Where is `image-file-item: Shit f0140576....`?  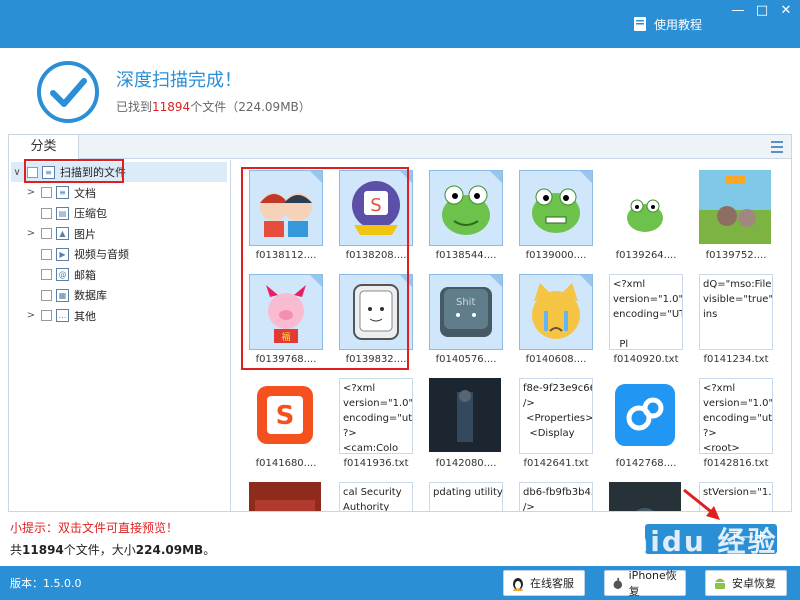
image-file-item: Shit f0140576.... is located at coordinates (466, 322).